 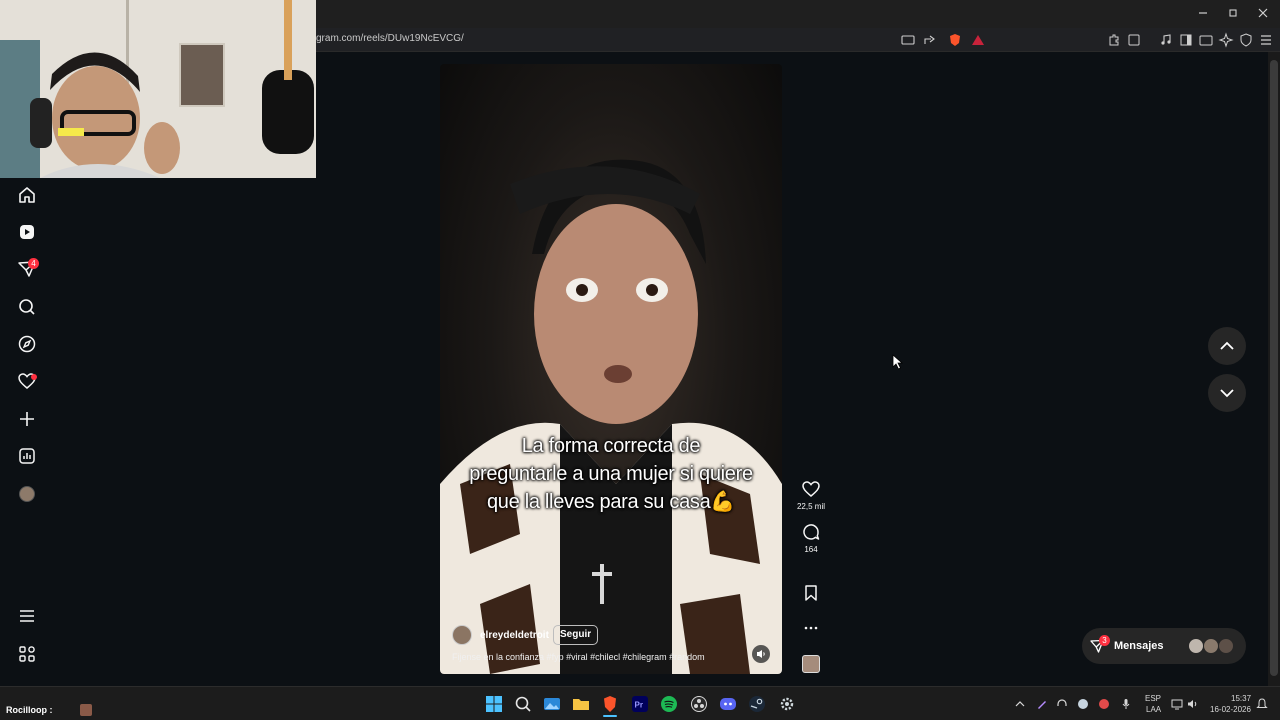 I want to click on brave-rewards-icon, so click(x=978, y=40).